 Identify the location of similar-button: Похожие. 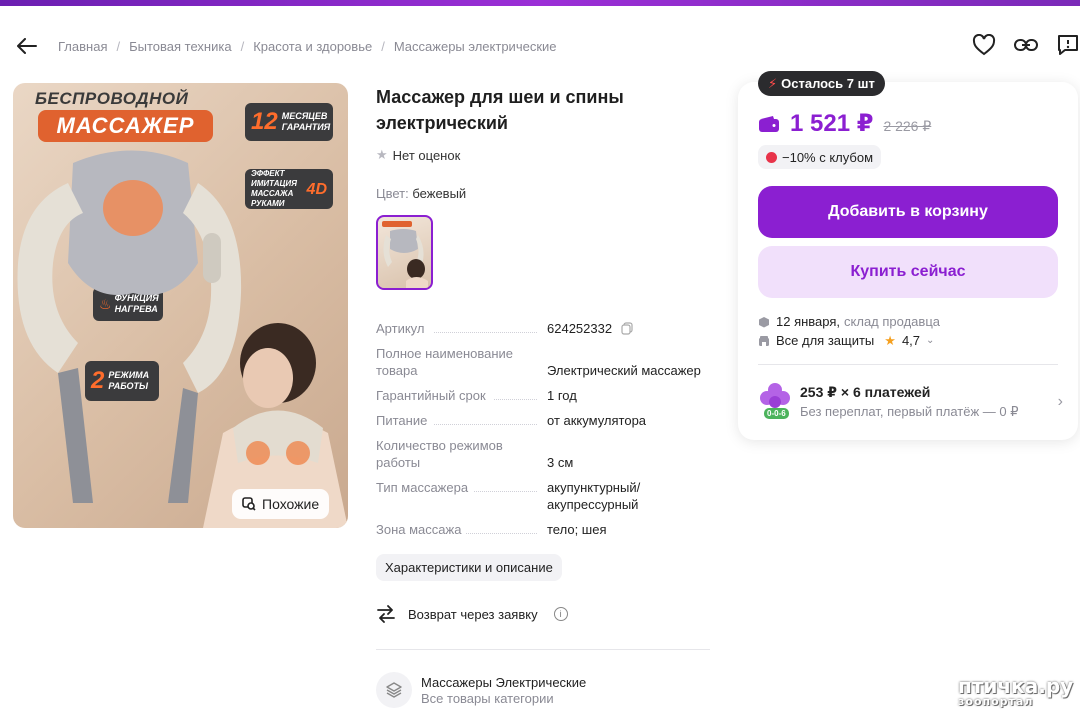
(281, 504).